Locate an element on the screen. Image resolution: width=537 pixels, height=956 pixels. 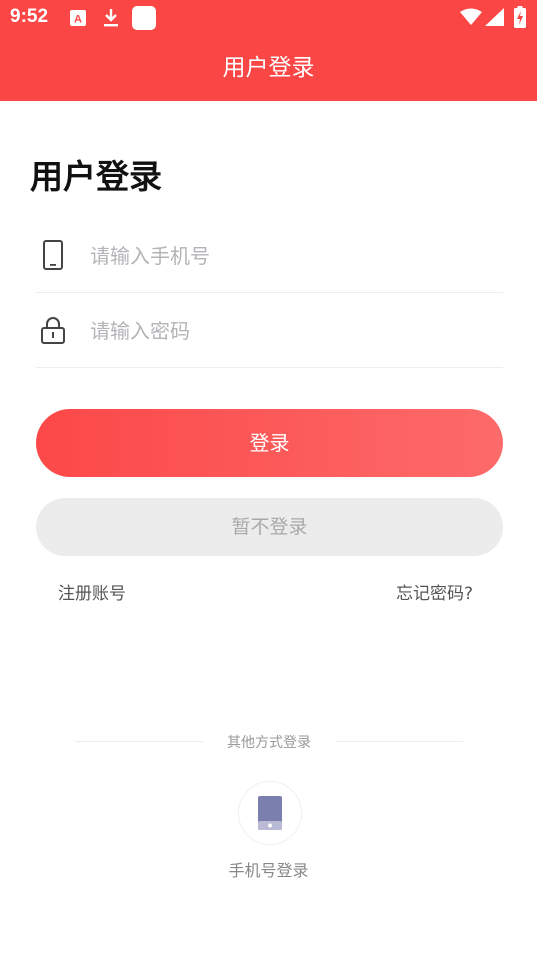
app-bar-title: 用户登录 is located at coordinates (268, 68).